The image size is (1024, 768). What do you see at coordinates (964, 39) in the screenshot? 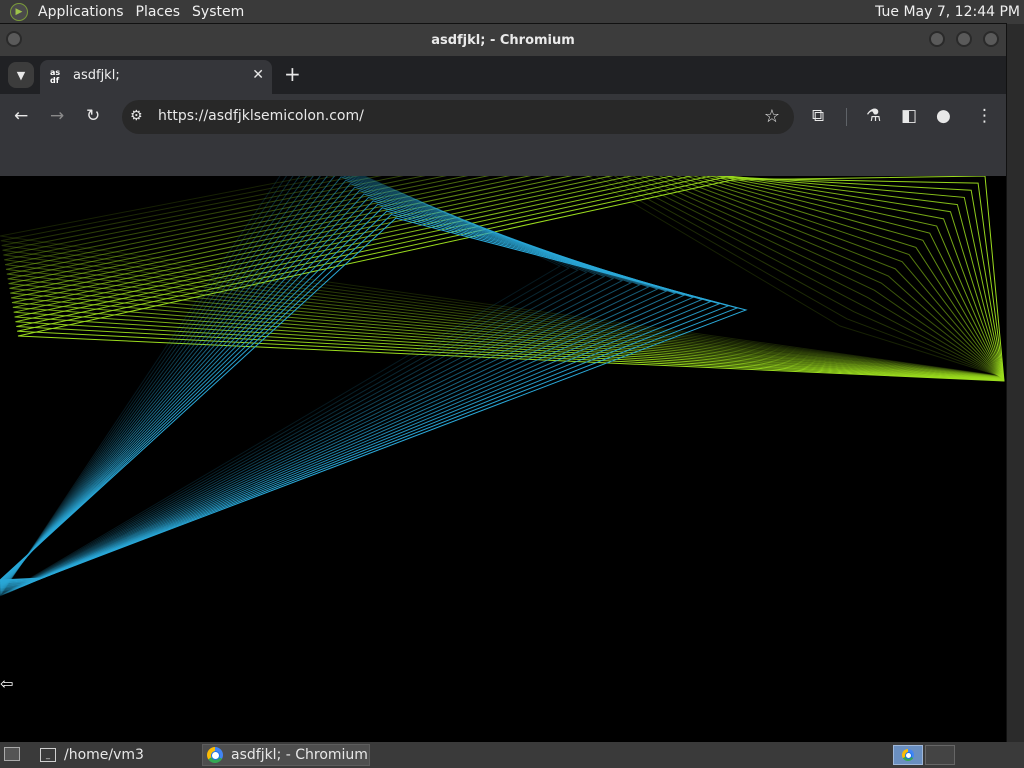
I see `maximize-button` at bounding box center [964, 39].